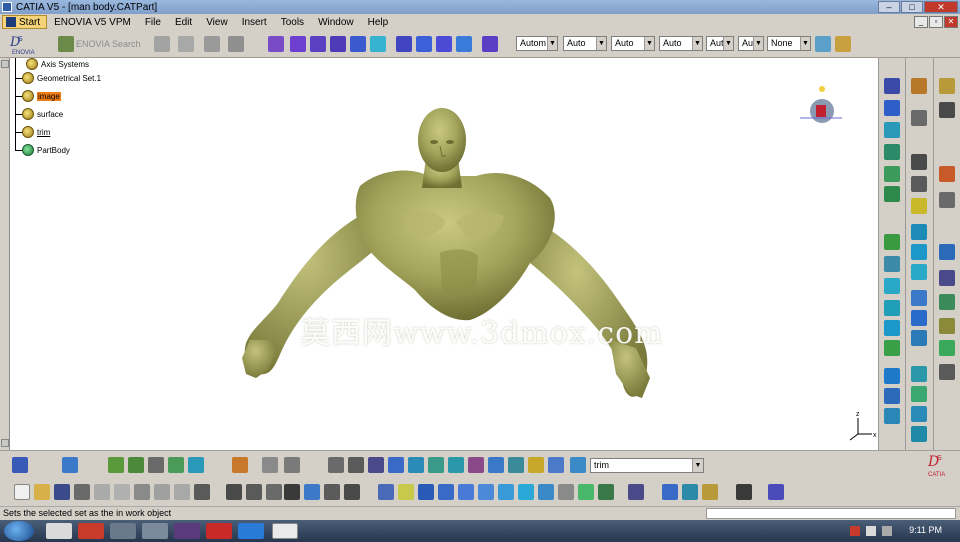 The height and width of the screenshot is (542, 960). Describe the element at coordinates (921, 22) in the screenshot. I see `doc-minimize-button: _` at that location.